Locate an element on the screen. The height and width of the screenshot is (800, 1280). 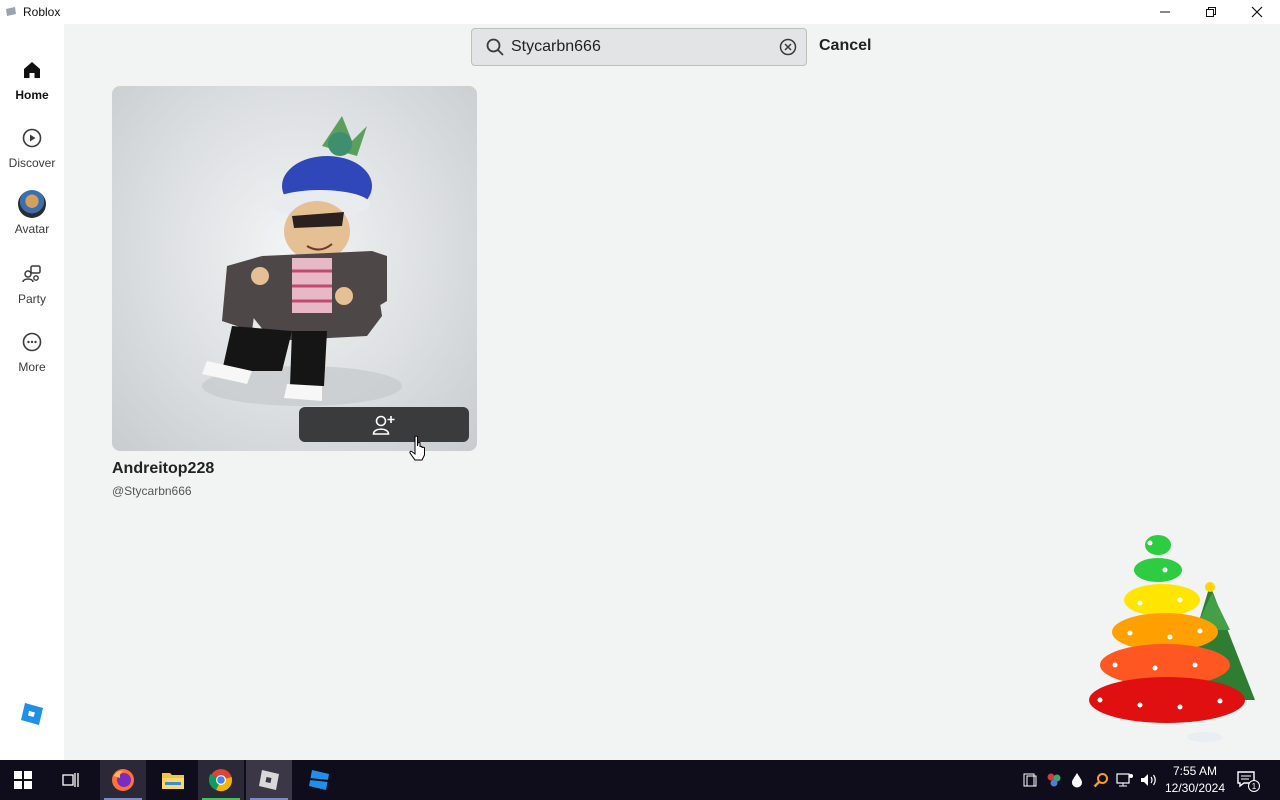
task-view-icon is located at coordinates (70, 780).